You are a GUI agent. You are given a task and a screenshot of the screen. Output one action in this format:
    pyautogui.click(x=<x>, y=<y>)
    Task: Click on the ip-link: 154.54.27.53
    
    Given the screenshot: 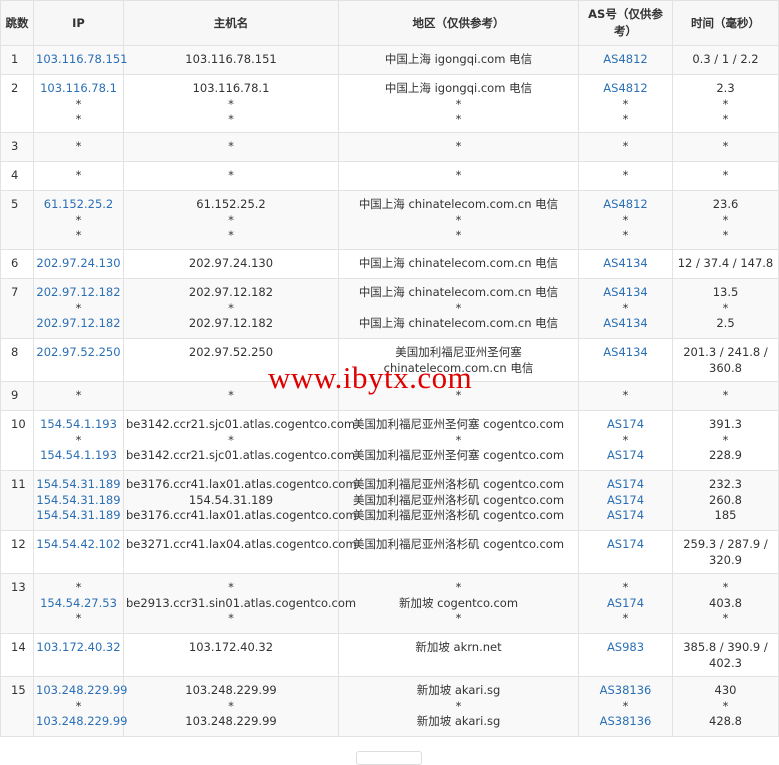 What is the action you would take?
    pyautogui.click(x=78, y=604)
    